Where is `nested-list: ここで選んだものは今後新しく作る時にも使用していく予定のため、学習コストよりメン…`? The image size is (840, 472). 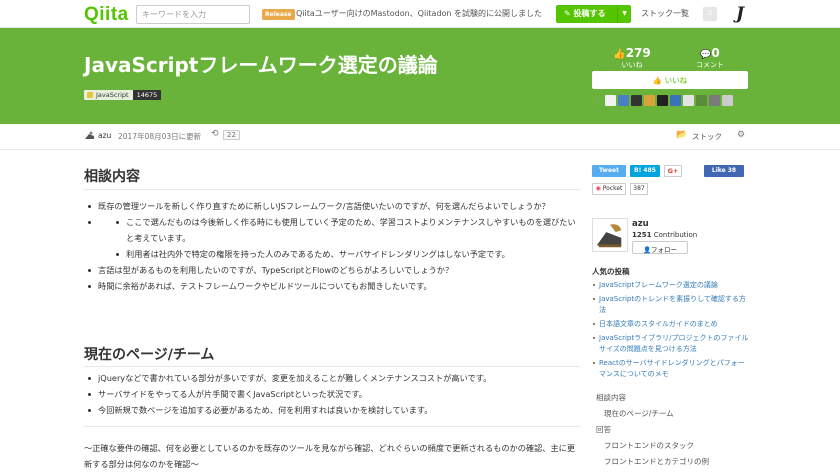 nested-list: ここで選んだものは今後新しく作る時にも使用していく予定のため、学習コストよりメン… is located at coordinates (332, 238).